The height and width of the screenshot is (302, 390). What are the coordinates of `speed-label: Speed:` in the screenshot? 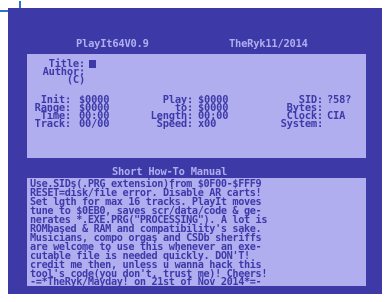 It's located at (175, 124).